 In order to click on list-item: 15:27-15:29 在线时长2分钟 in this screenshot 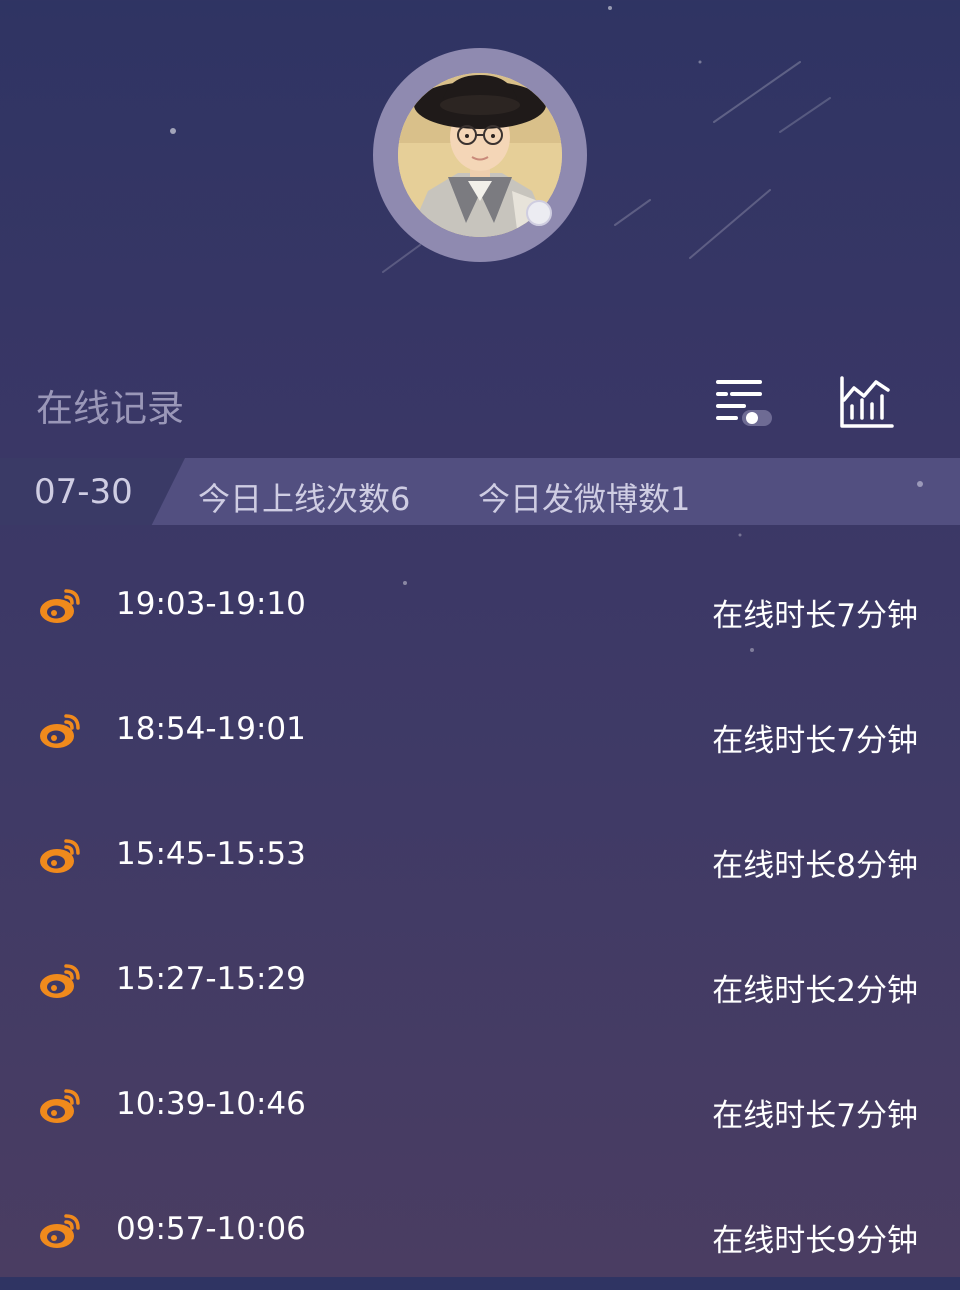, I will do `click(480, 977)`.